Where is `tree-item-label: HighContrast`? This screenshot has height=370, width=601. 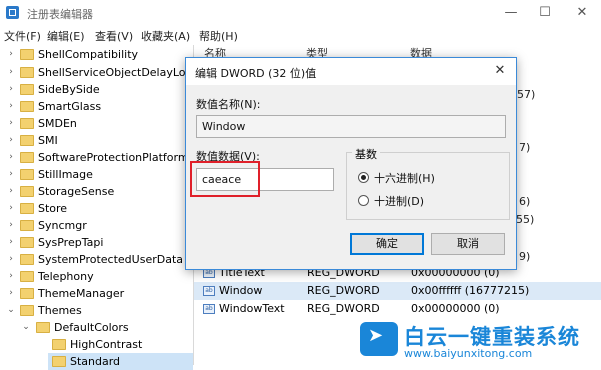
tree-item-label: HighContrast is located at coordinates (106, 344).